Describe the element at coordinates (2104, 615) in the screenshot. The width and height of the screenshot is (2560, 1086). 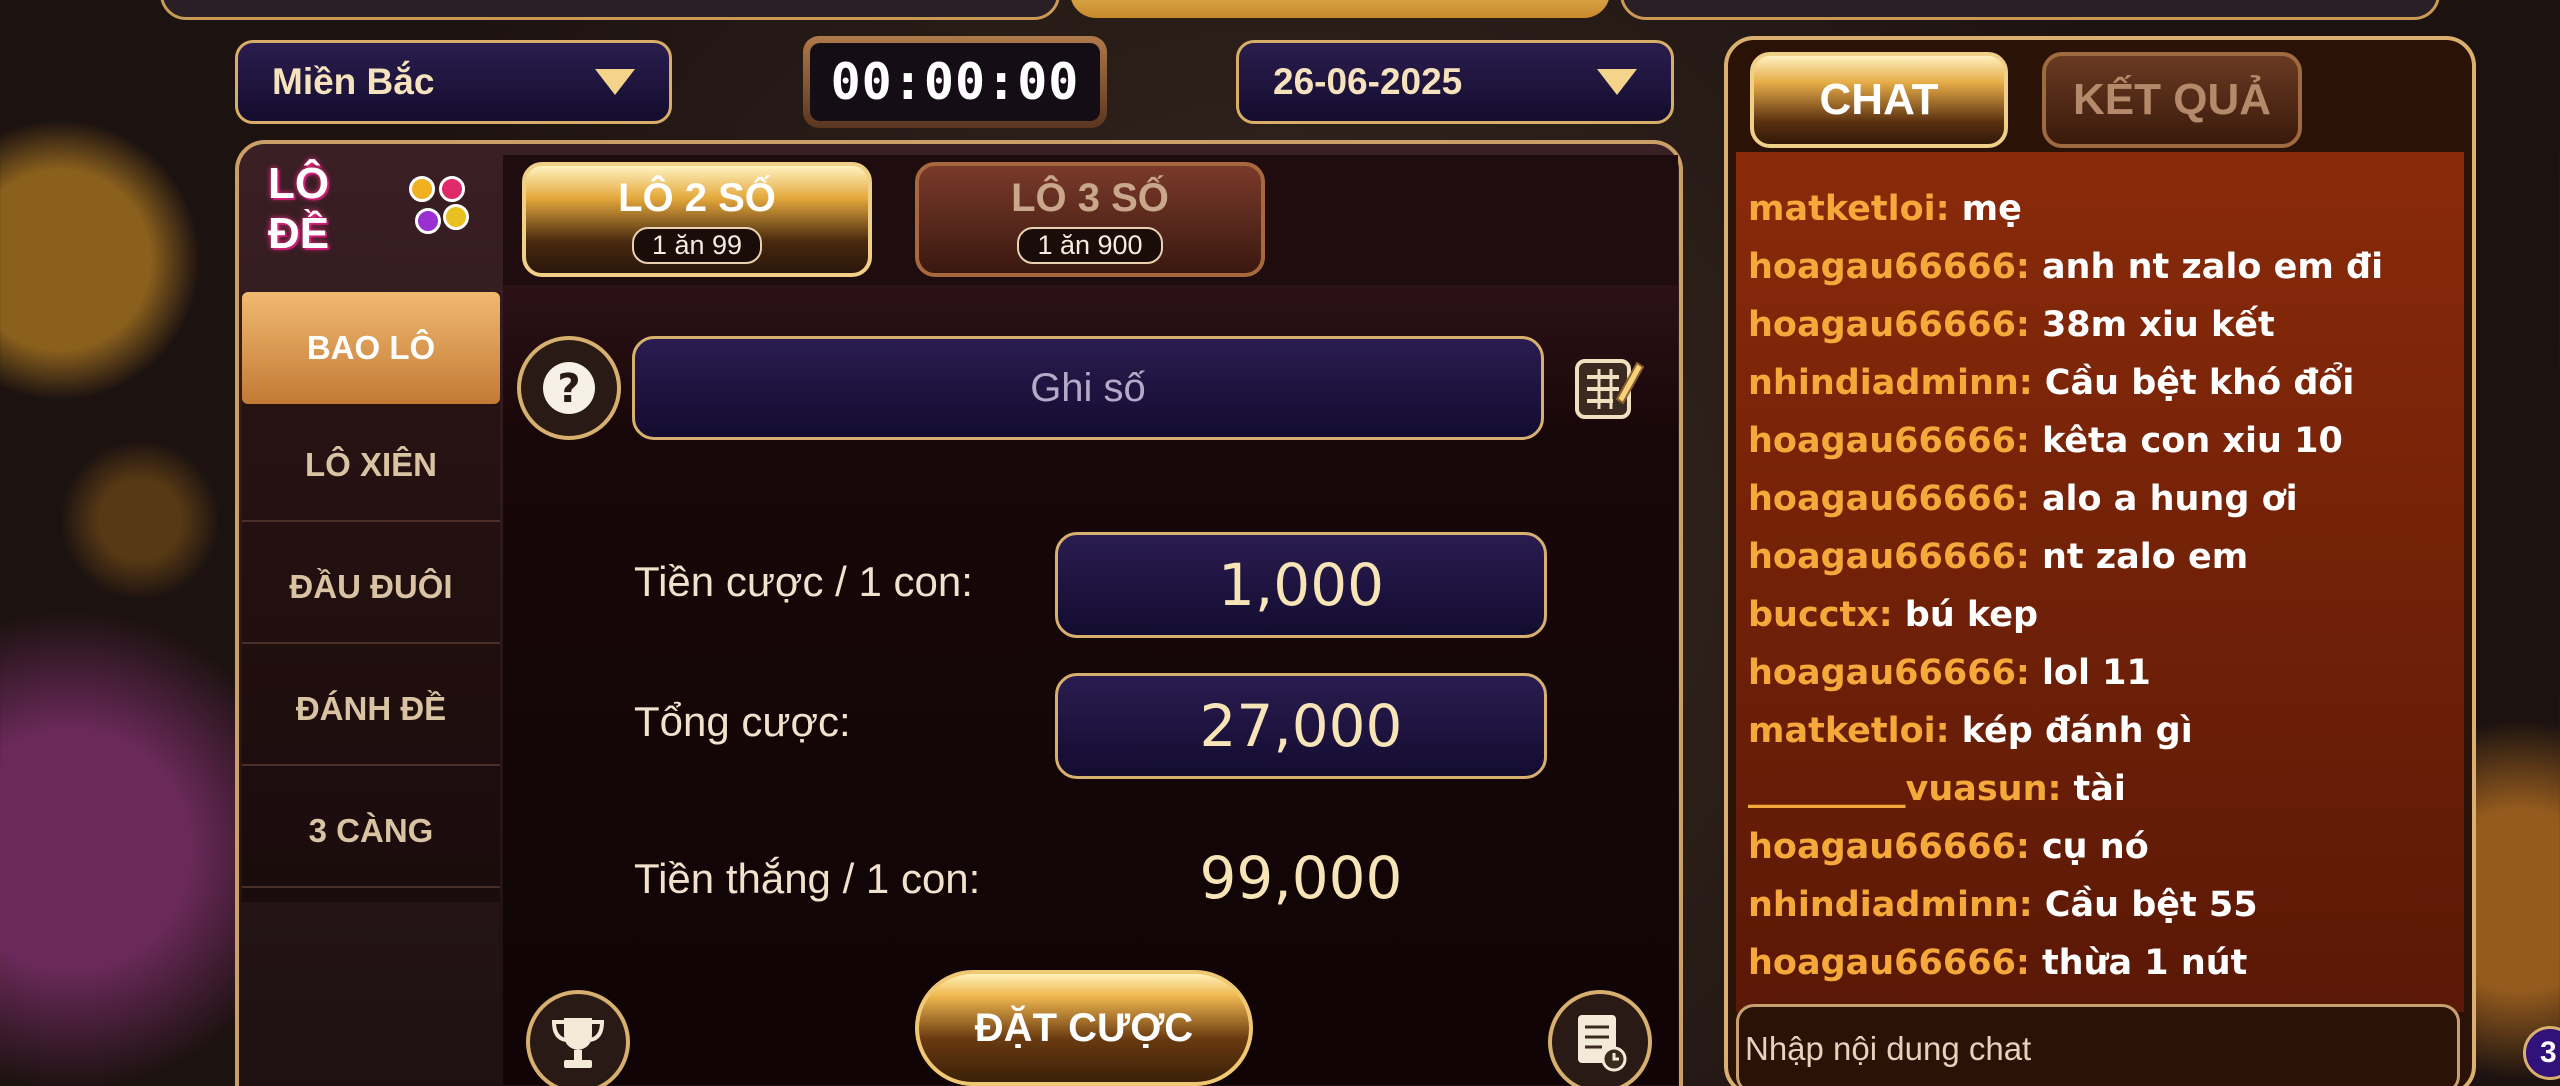
I see `chat-message: bucctx: bú kep` at that location.